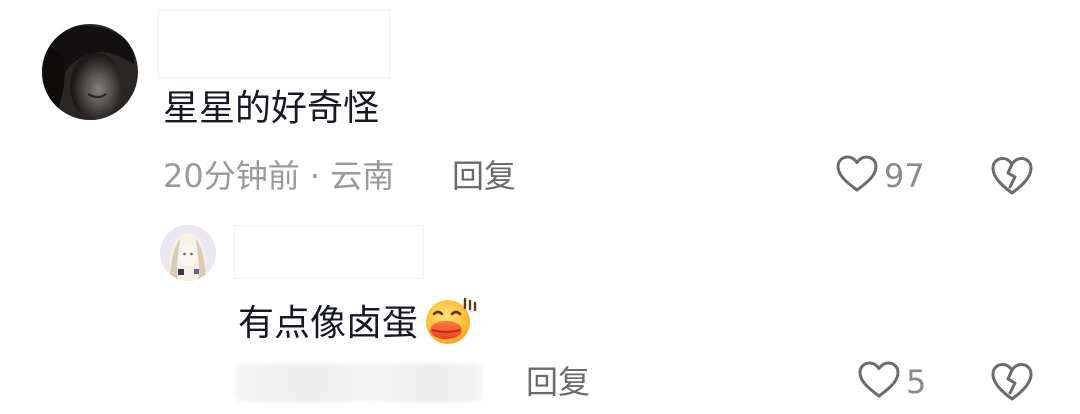 This screenshot has width=1080, height=414. I want to click on reply-comment-text-row: 有点像卤蛋, so click(359, 320).